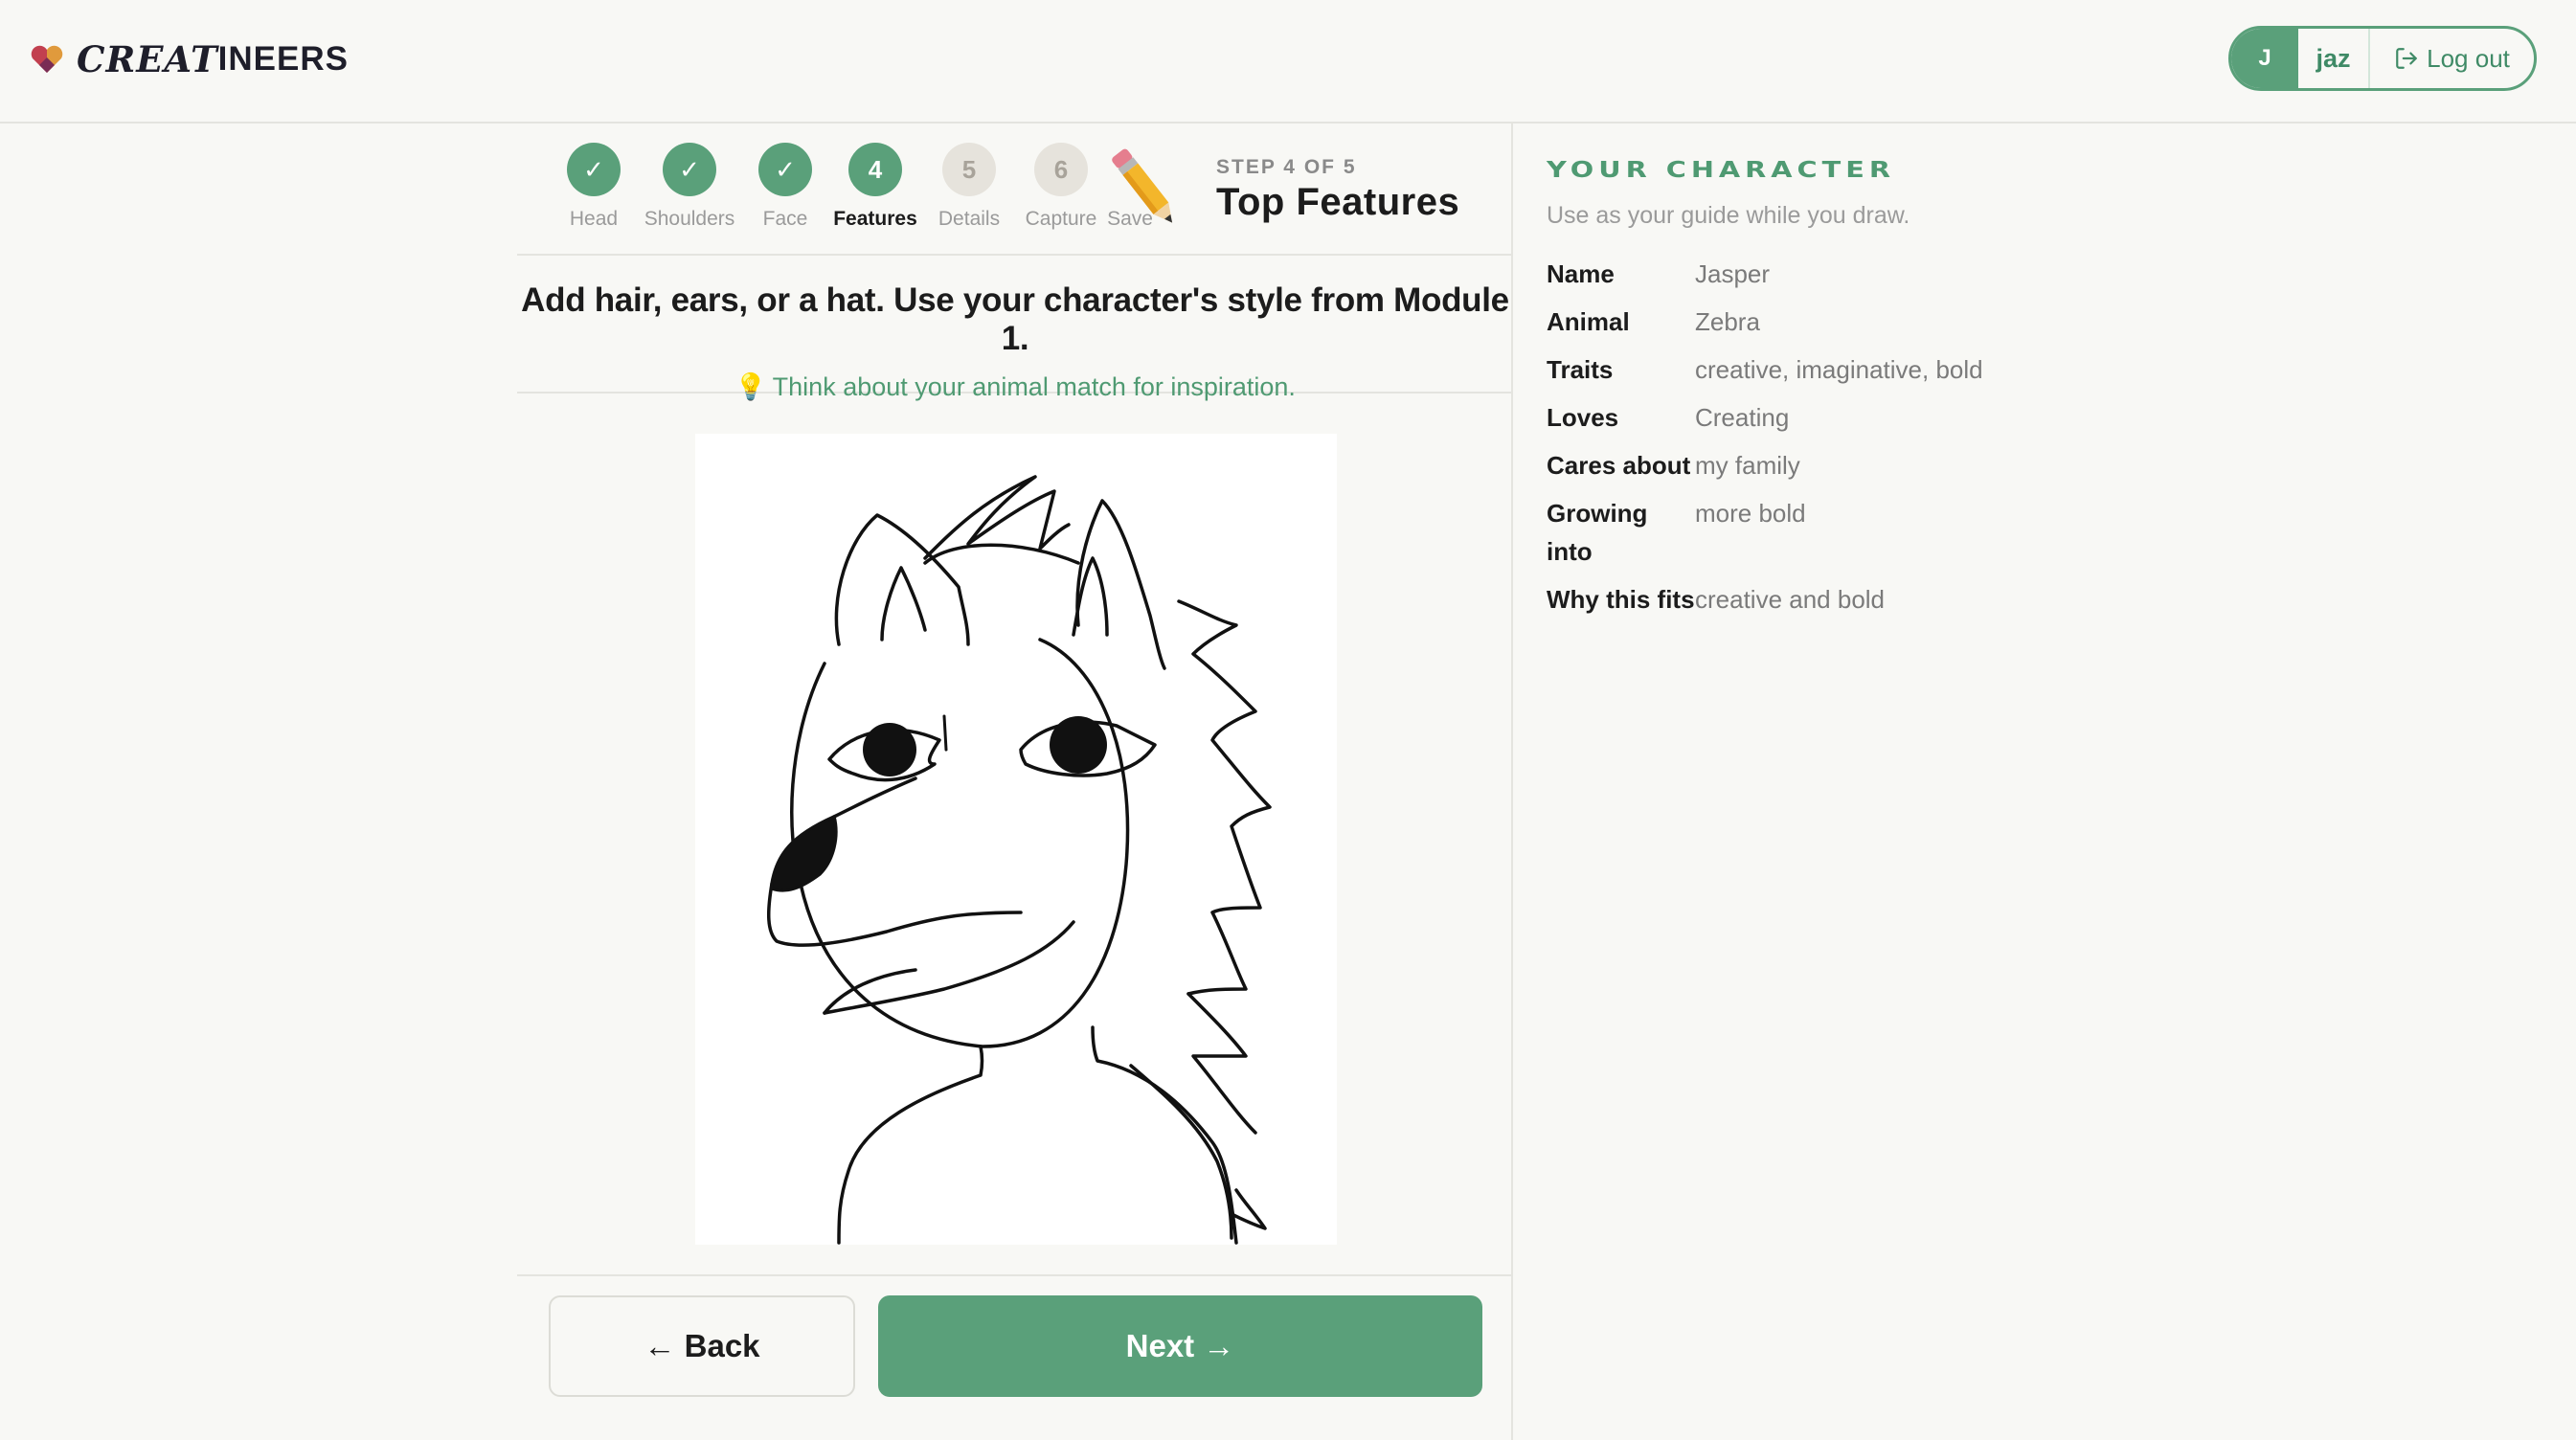  What do you see at coordinates (1180, 1346) in the screenshot?
I see `next-button: Next →` at bounding box center [1180, 1346].